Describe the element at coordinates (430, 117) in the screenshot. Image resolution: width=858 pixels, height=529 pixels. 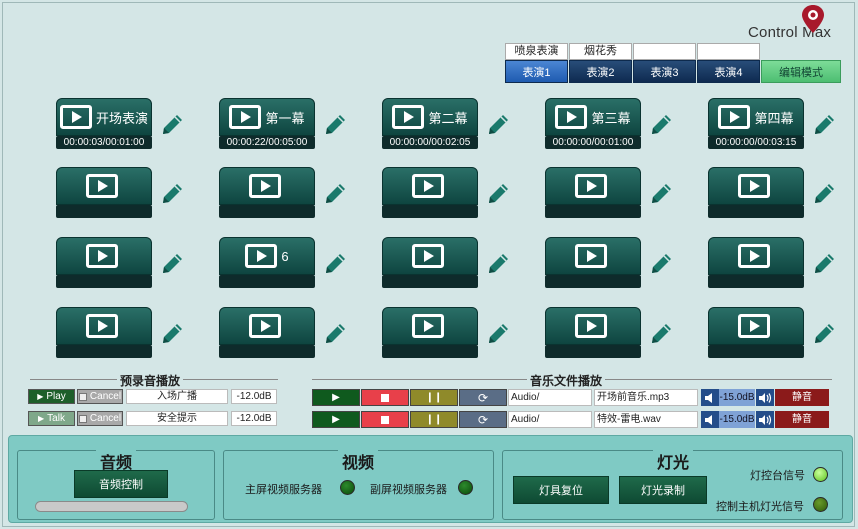
I see `cue-play-button: 第二幕` at that location.